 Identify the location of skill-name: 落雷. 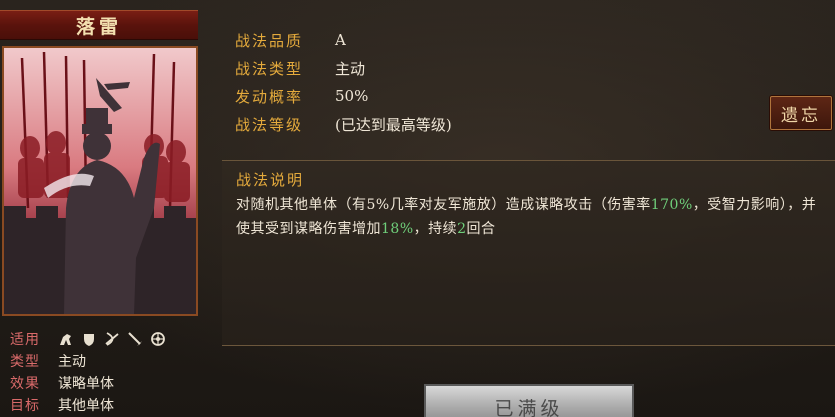
(98, 26).